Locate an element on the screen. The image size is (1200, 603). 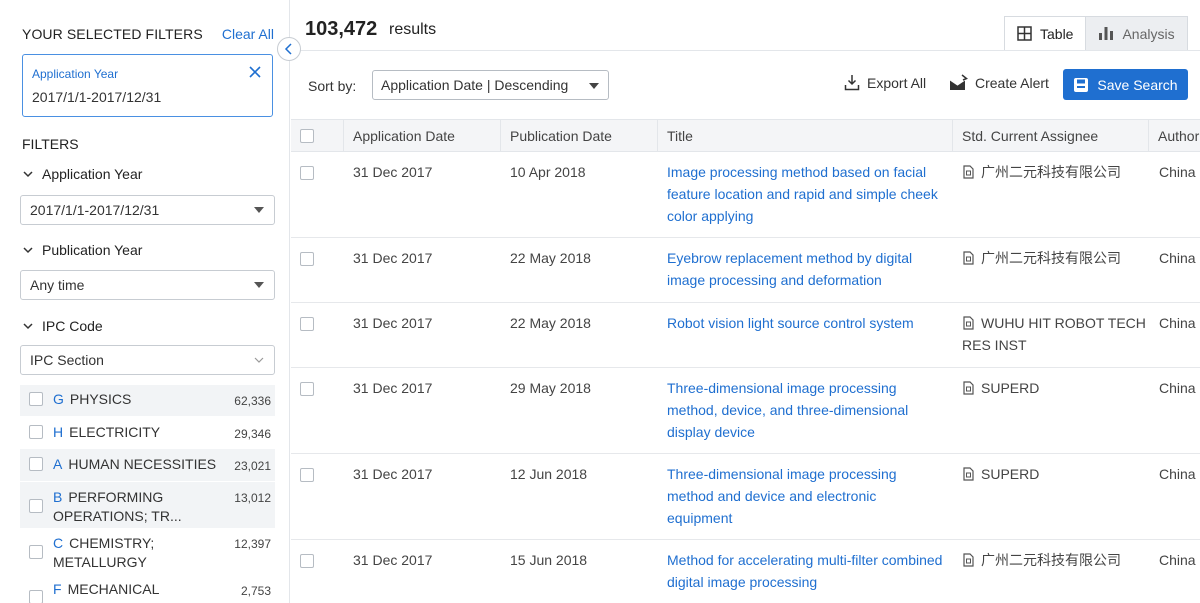
publication-date: 15 Jun 2018 is located at coordinates (549, 560).